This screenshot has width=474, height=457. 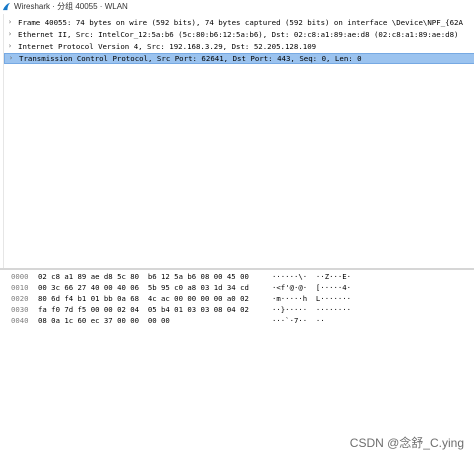 I want to click on ascii-bytes: ·<f'@·@· [·····4·, so click(x=311, y=288).